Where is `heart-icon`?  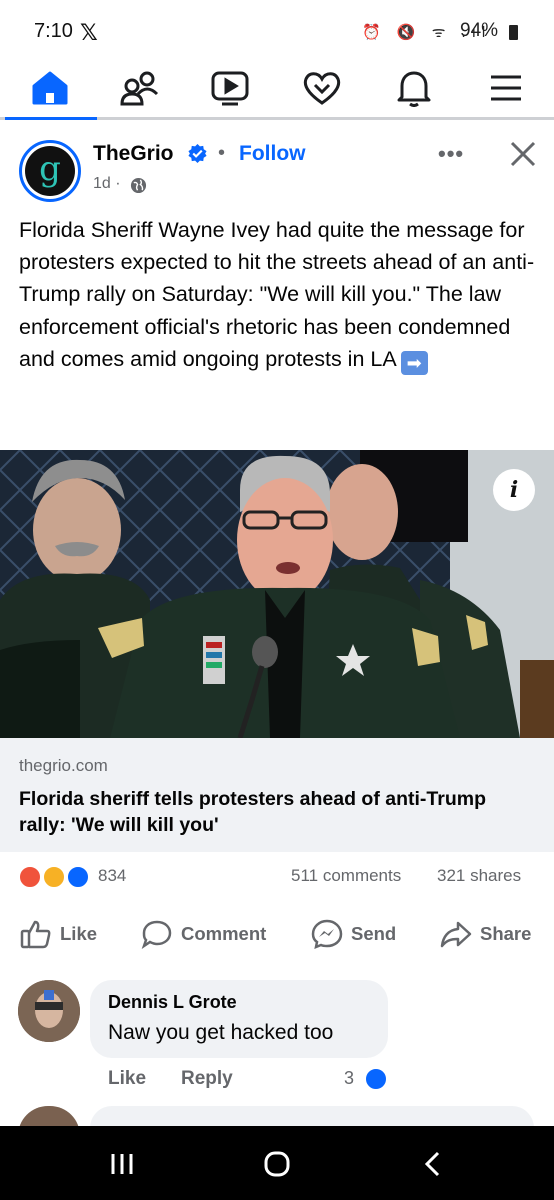 heart-icon is located at coordinates (322, 88).